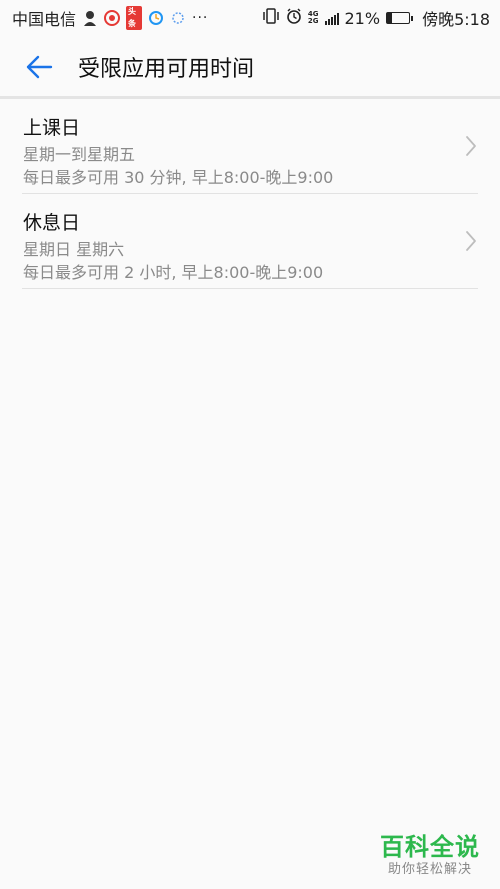 Image resolution: width=500 pixels, height=889 pixels. What do you see at coordinates (173, 272) in the screenshot?
I see `item-limit: 每日最多可用 2 小时, 早上8:00-晚上9:00` at bounding box center [173, 272].